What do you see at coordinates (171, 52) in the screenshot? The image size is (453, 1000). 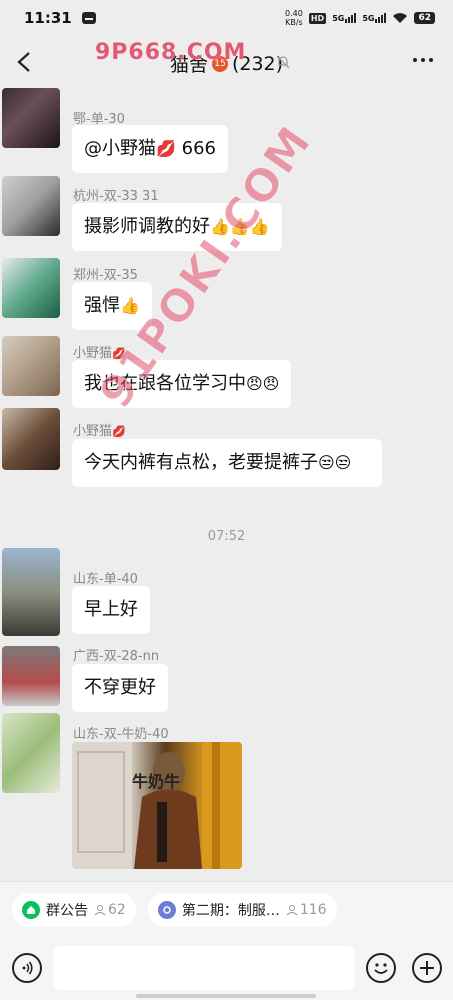 I see `watermark-top: 9P668.COM` at bounding box center [171, 52].